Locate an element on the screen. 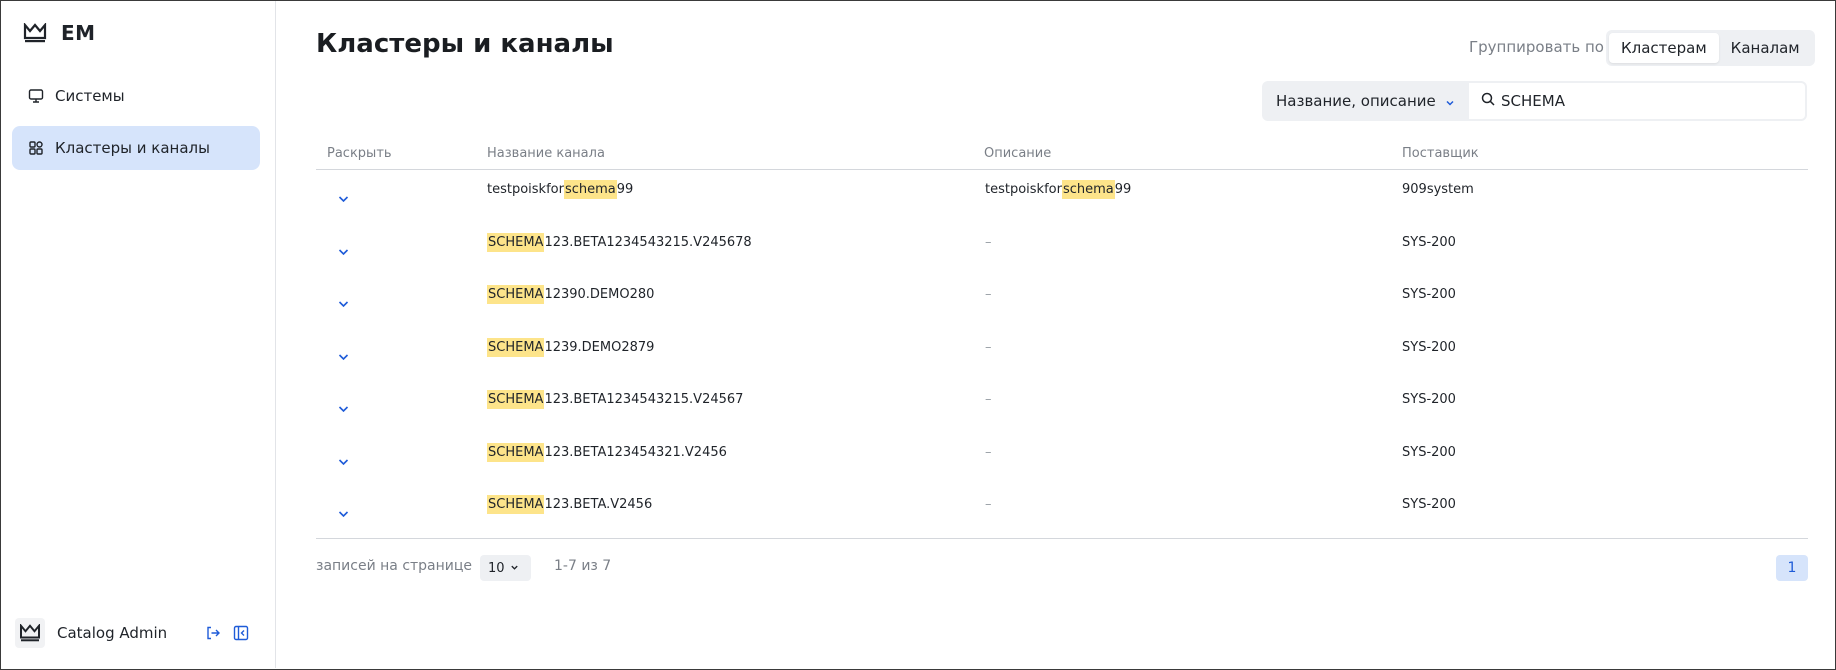  description-cell: testpoiskforschema99 is located at coordinates (1058, 189).